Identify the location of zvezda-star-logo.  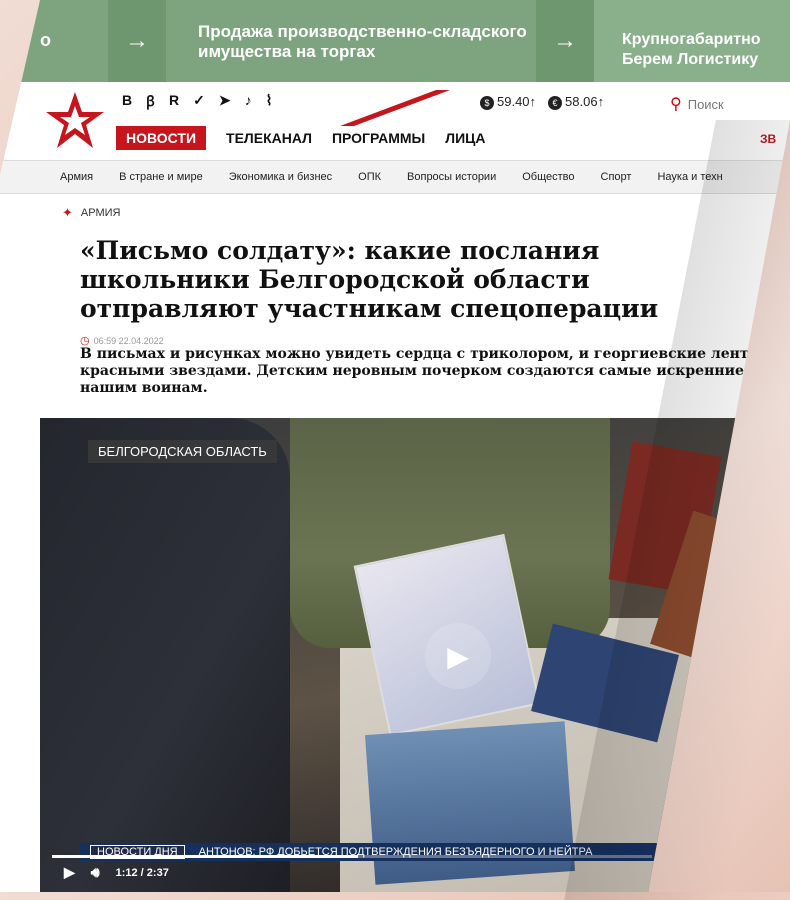
(75, 121).